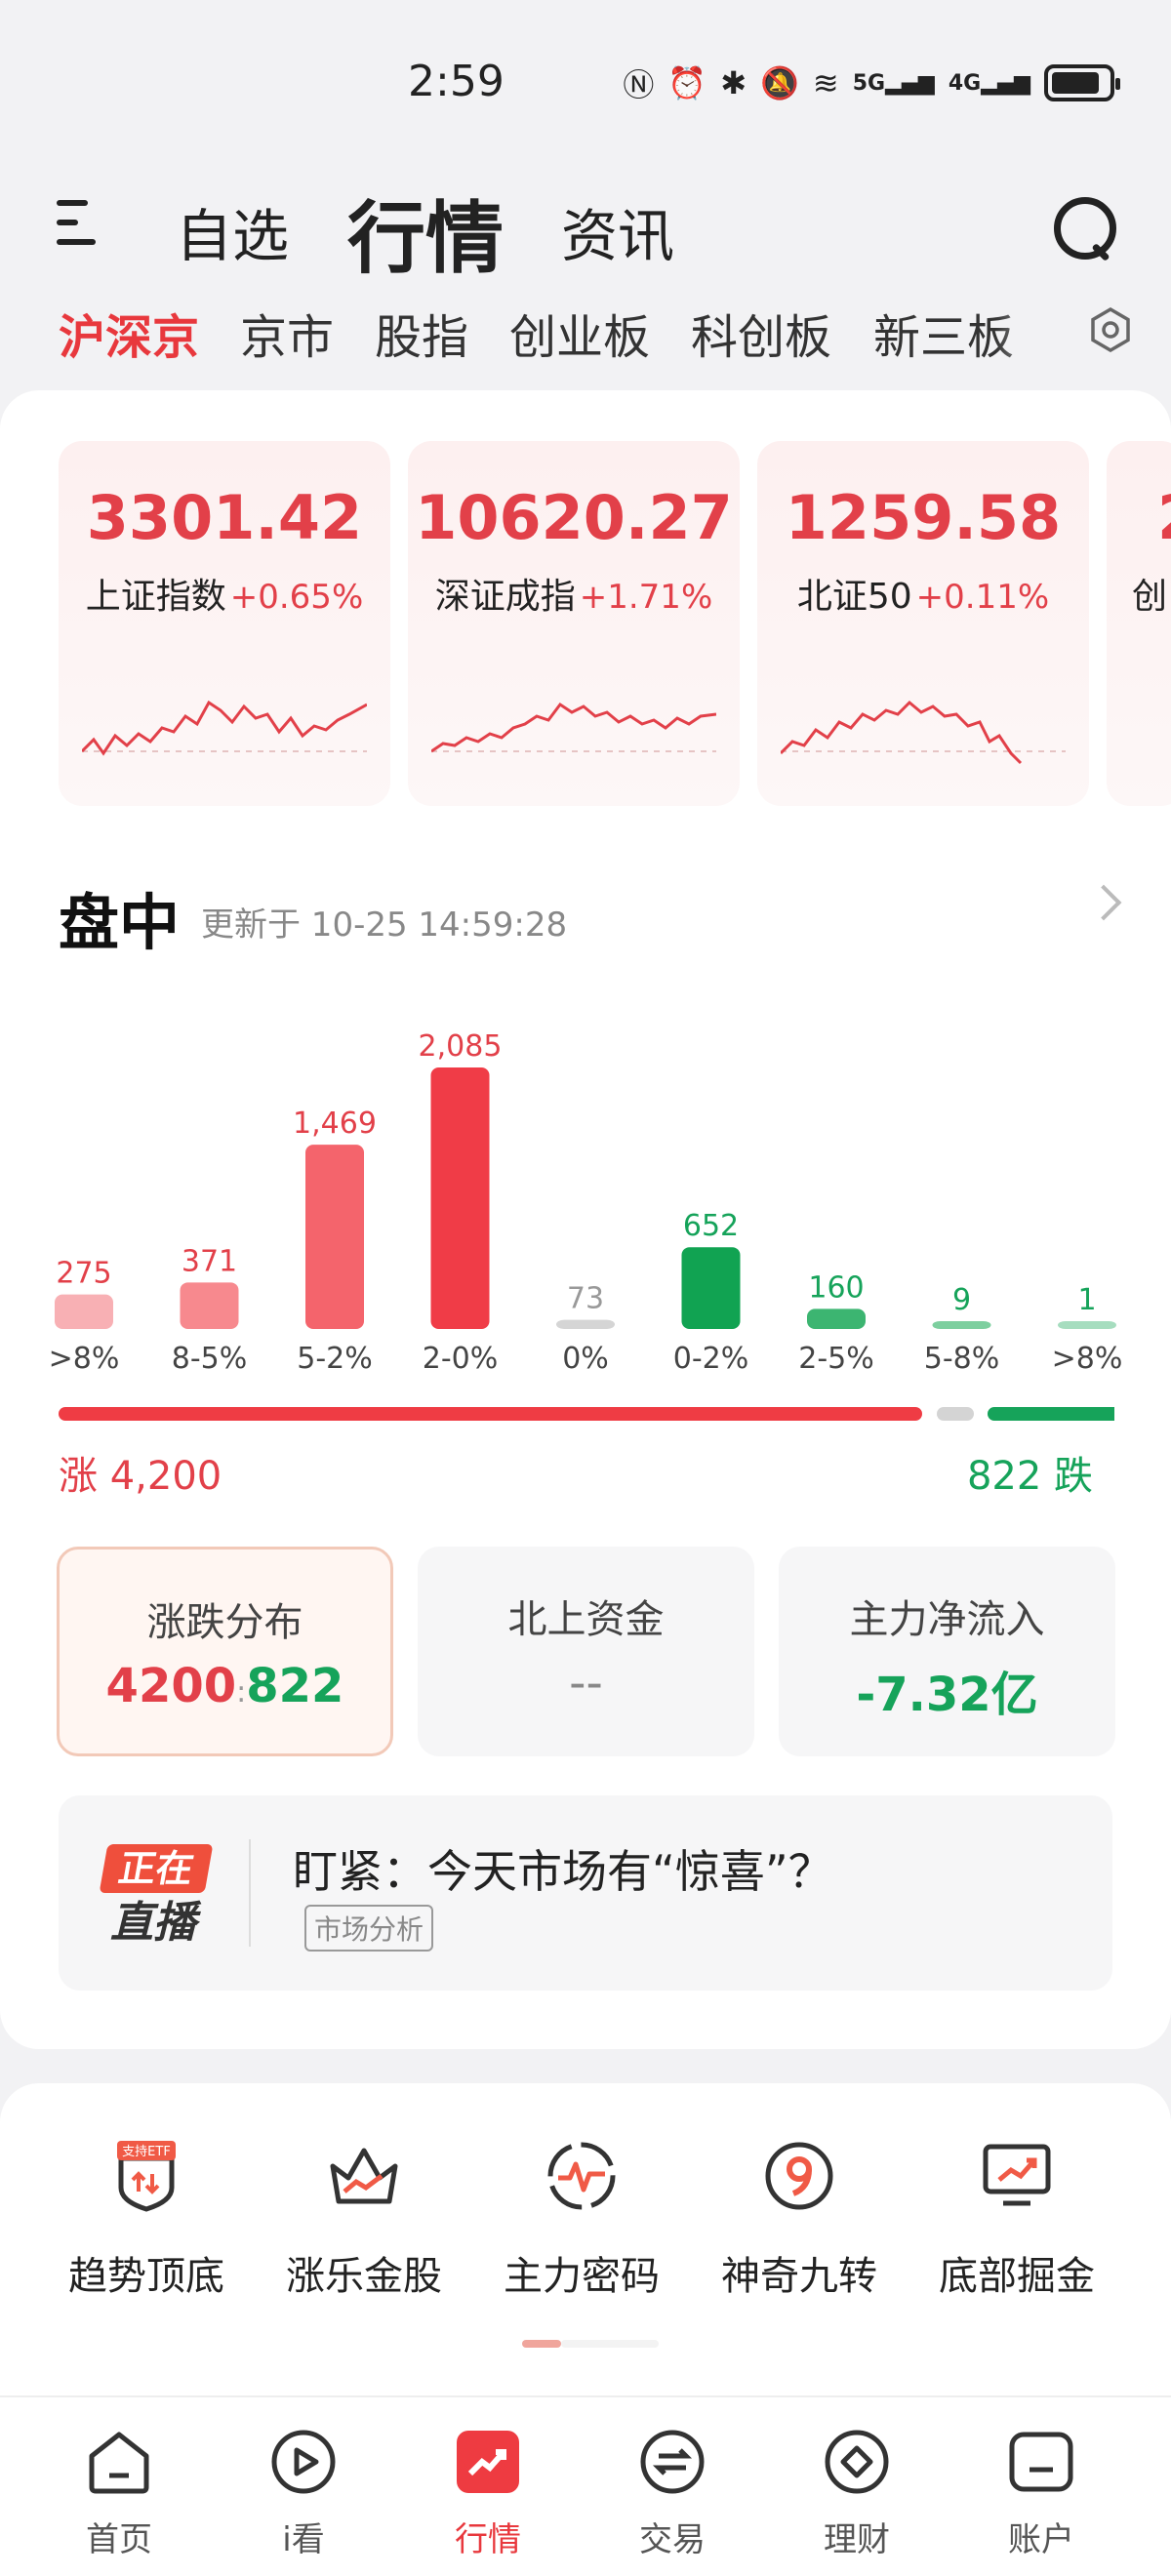 This screenshot has height=2576, width=1171. I want to click on breadth-bar-up, so click(490, 1414).